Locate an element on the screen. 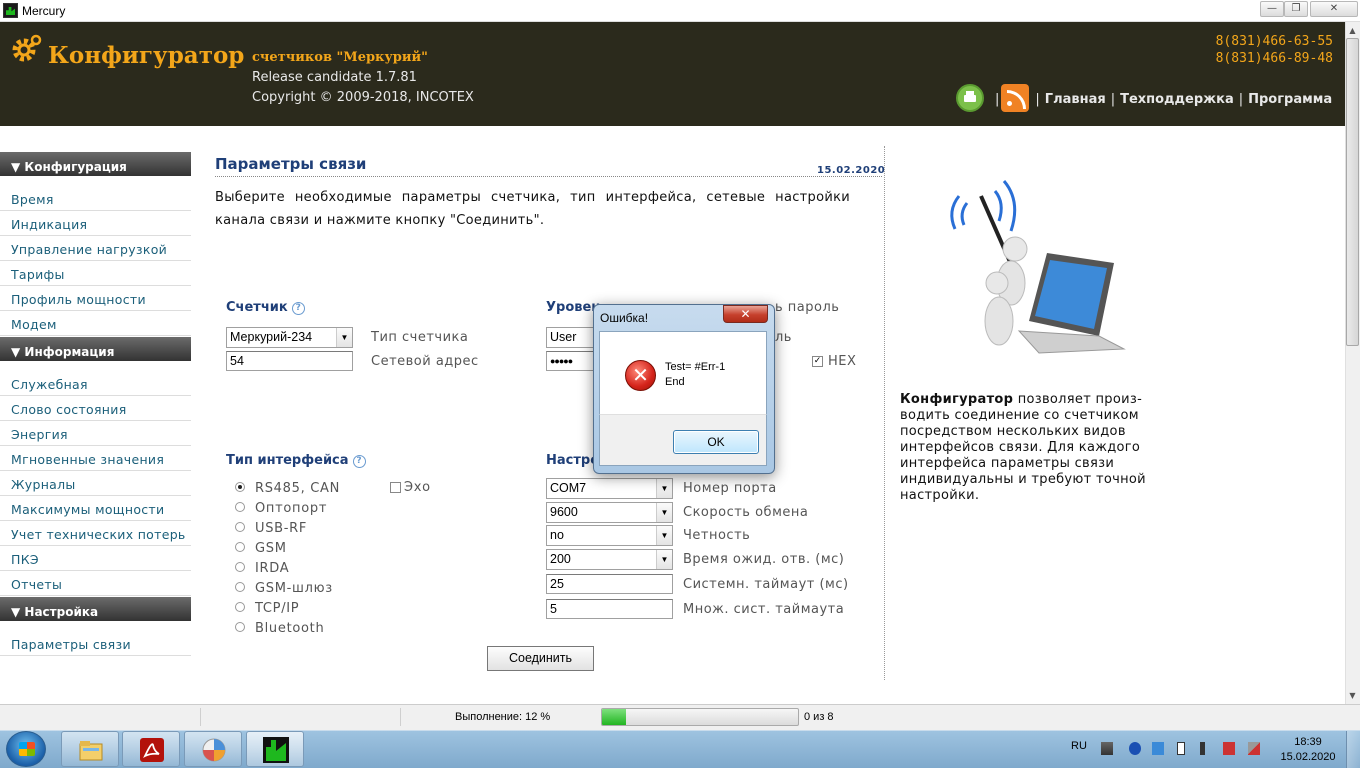 This screenshot has height=768, width=1360. sidebar-section-settings: ▼ Настройка is located at coordinates (95, 609).